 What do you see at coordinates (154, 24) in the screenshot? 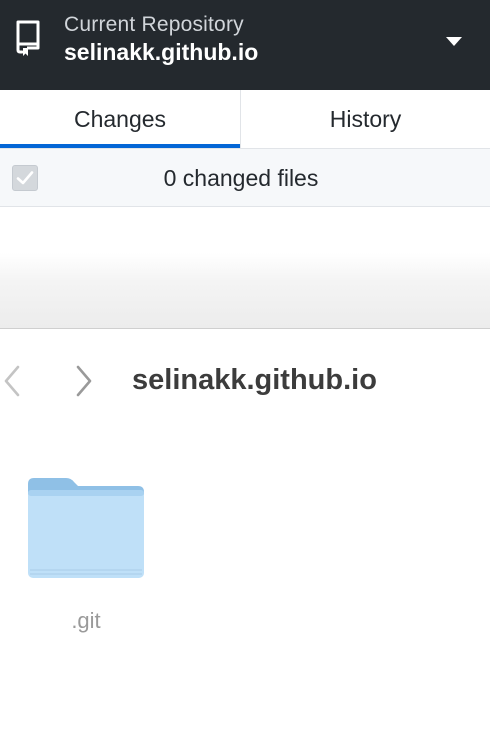
I see `repository-caption: Current Repository` at bounding box center [154, 24].